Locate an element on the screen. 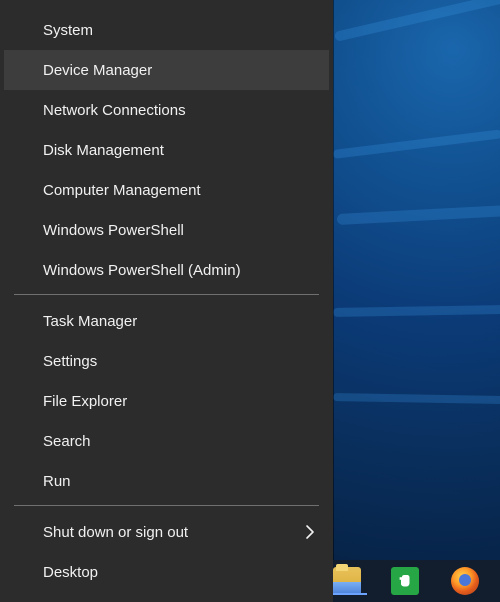 Image resolution: width=500 pixels, height=602 pixels. menu-item-system: System is located at coordinates (166, 30).